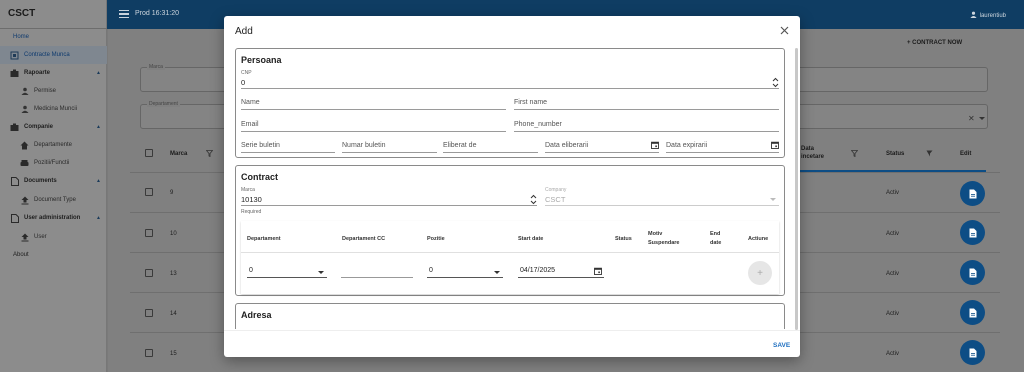  Describe the element at coordinates (490, 146) in the screenshot. I see `eliberat-de-field: Eliberat de` at that location.